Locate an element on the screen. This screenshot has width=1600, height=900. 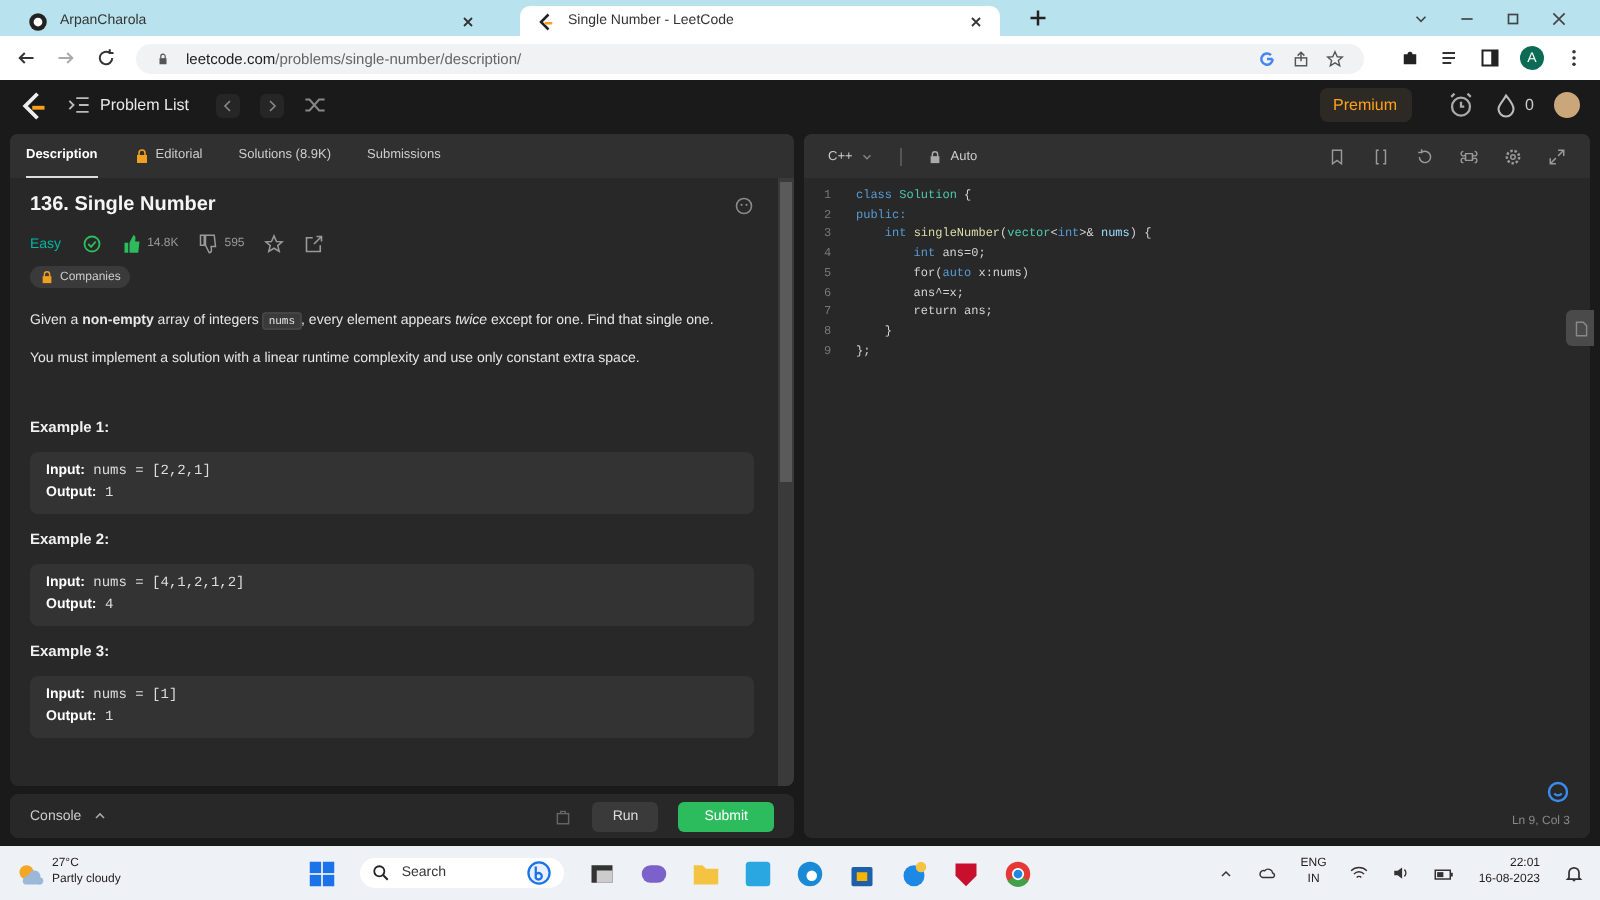
new-tab-icon is located at coordinates (1038, 18).